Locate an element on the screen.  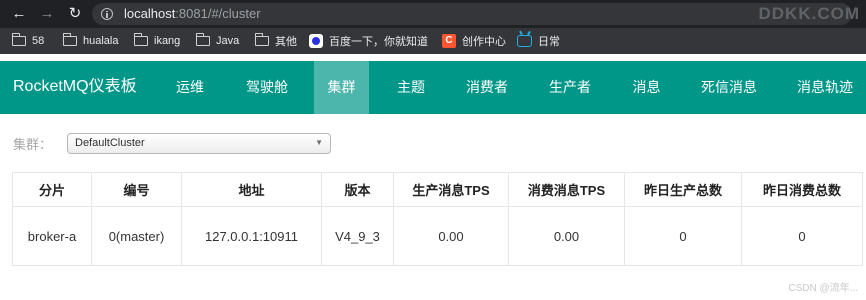
header-yesterday-consume: 昨日消费总数 is located at coordinates (802, 189).